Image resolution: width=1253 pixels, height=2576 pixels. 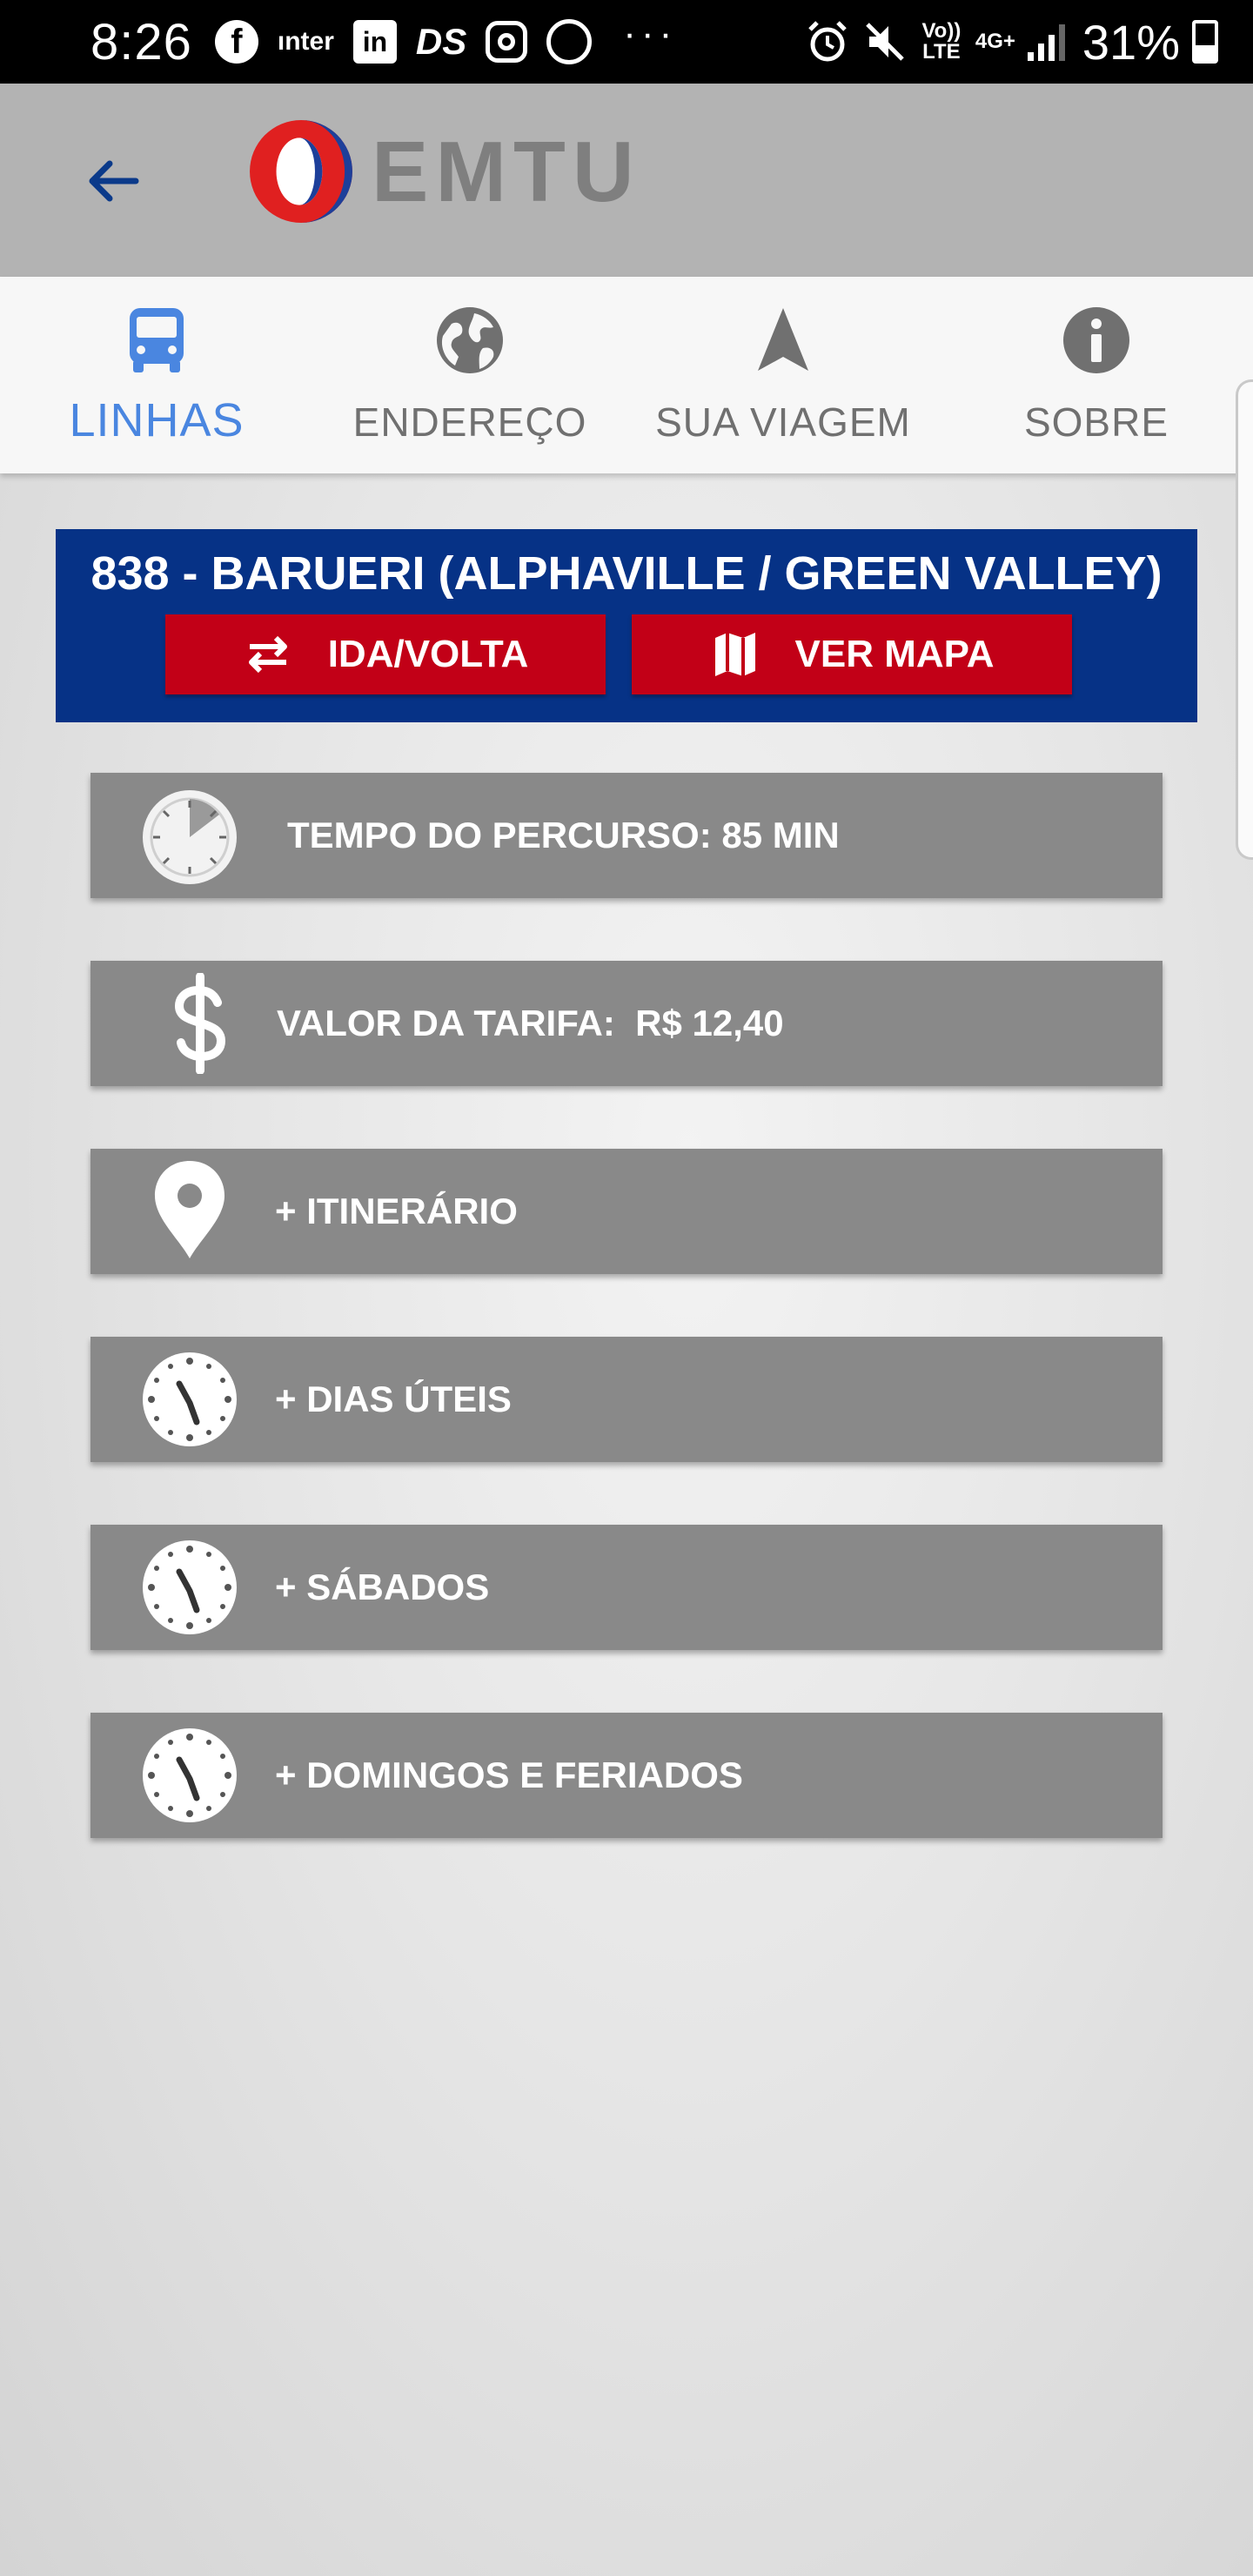 I want to click on map-pin-icon, so click(x=189, y=1209).